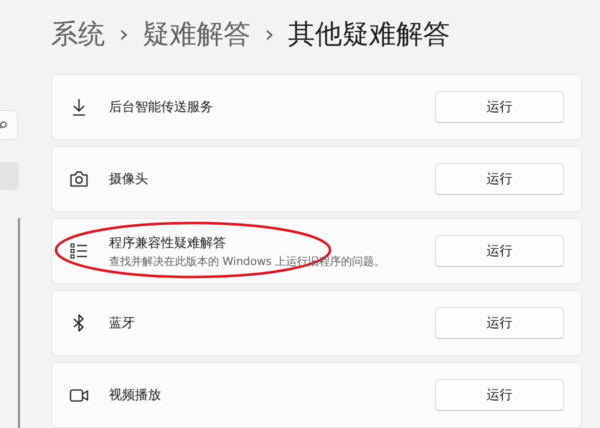 This screenshot has height=428, width=600. Describe the element at coordinates (19, 323) in the screenshot. I see `scrollbar` at that location.